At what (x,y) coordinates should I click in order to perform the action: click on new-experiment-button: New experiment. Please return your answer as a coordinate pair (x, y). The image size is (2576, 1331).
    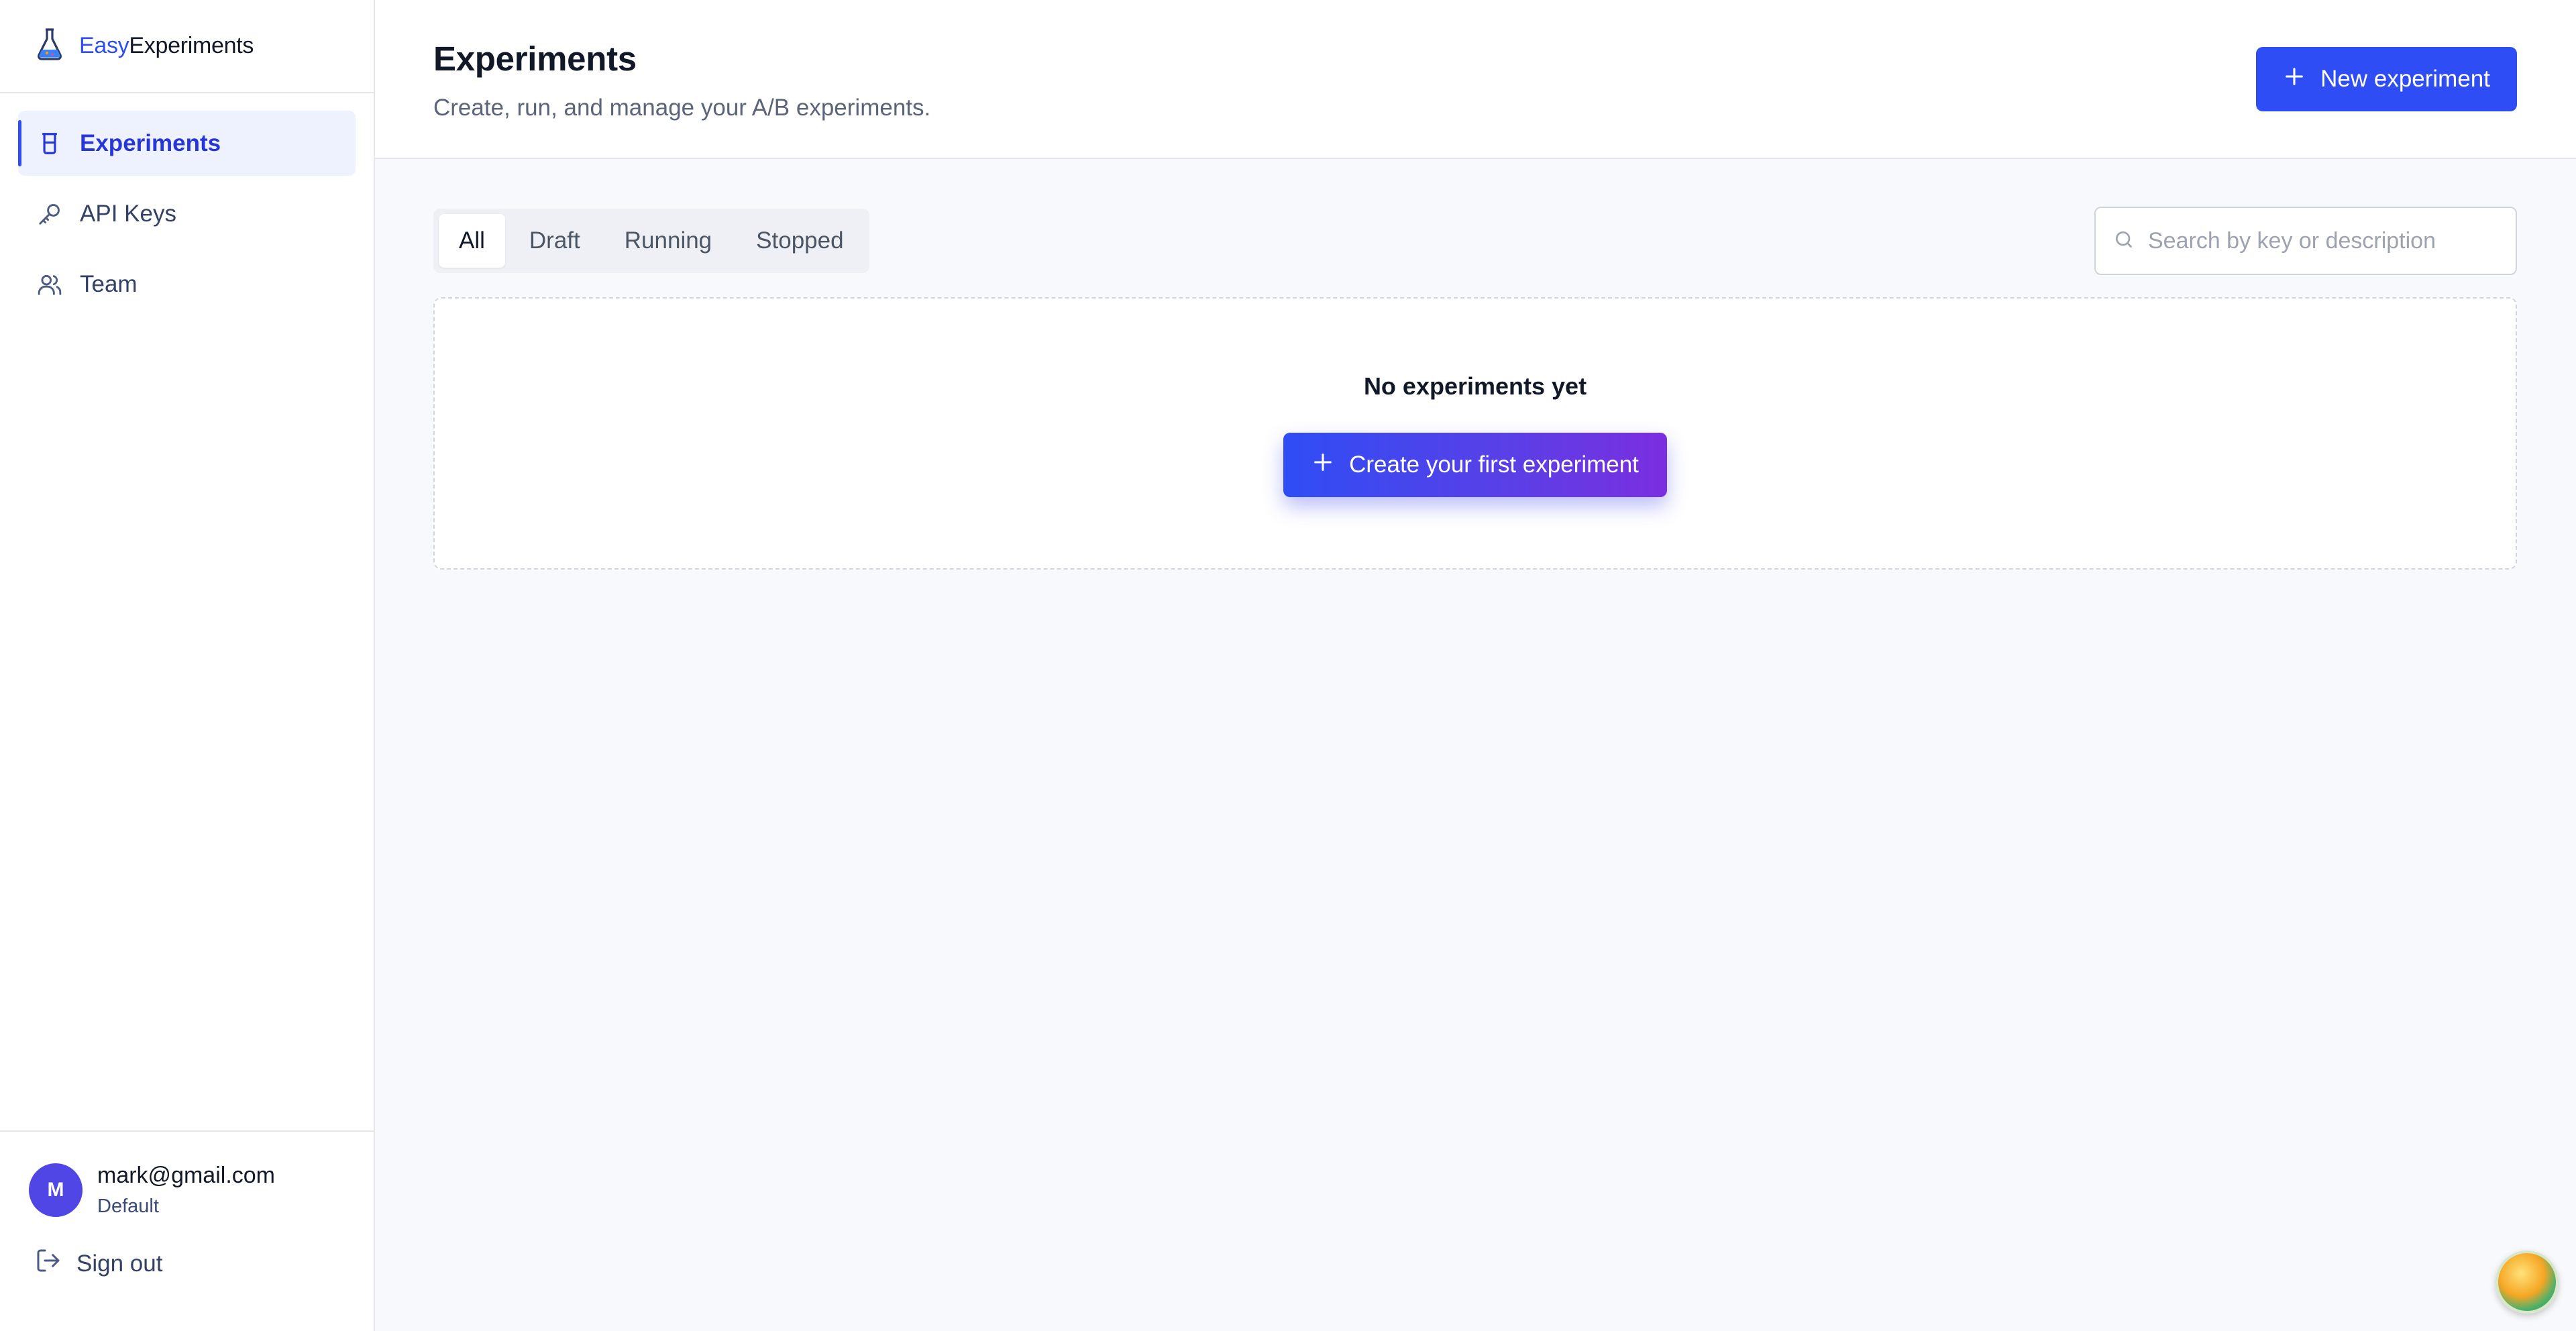
    Looking at the image, I should click on (2386, 79).